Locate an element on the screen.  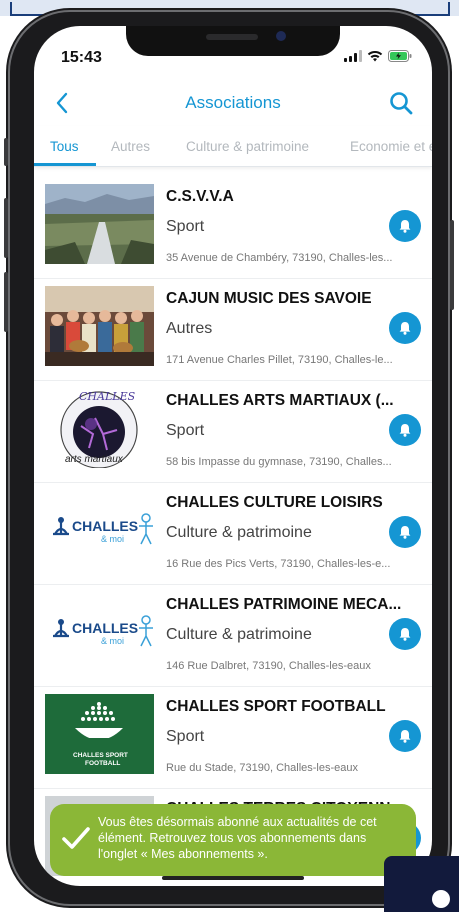
corner-overlay is located at coordinates (421, 884).